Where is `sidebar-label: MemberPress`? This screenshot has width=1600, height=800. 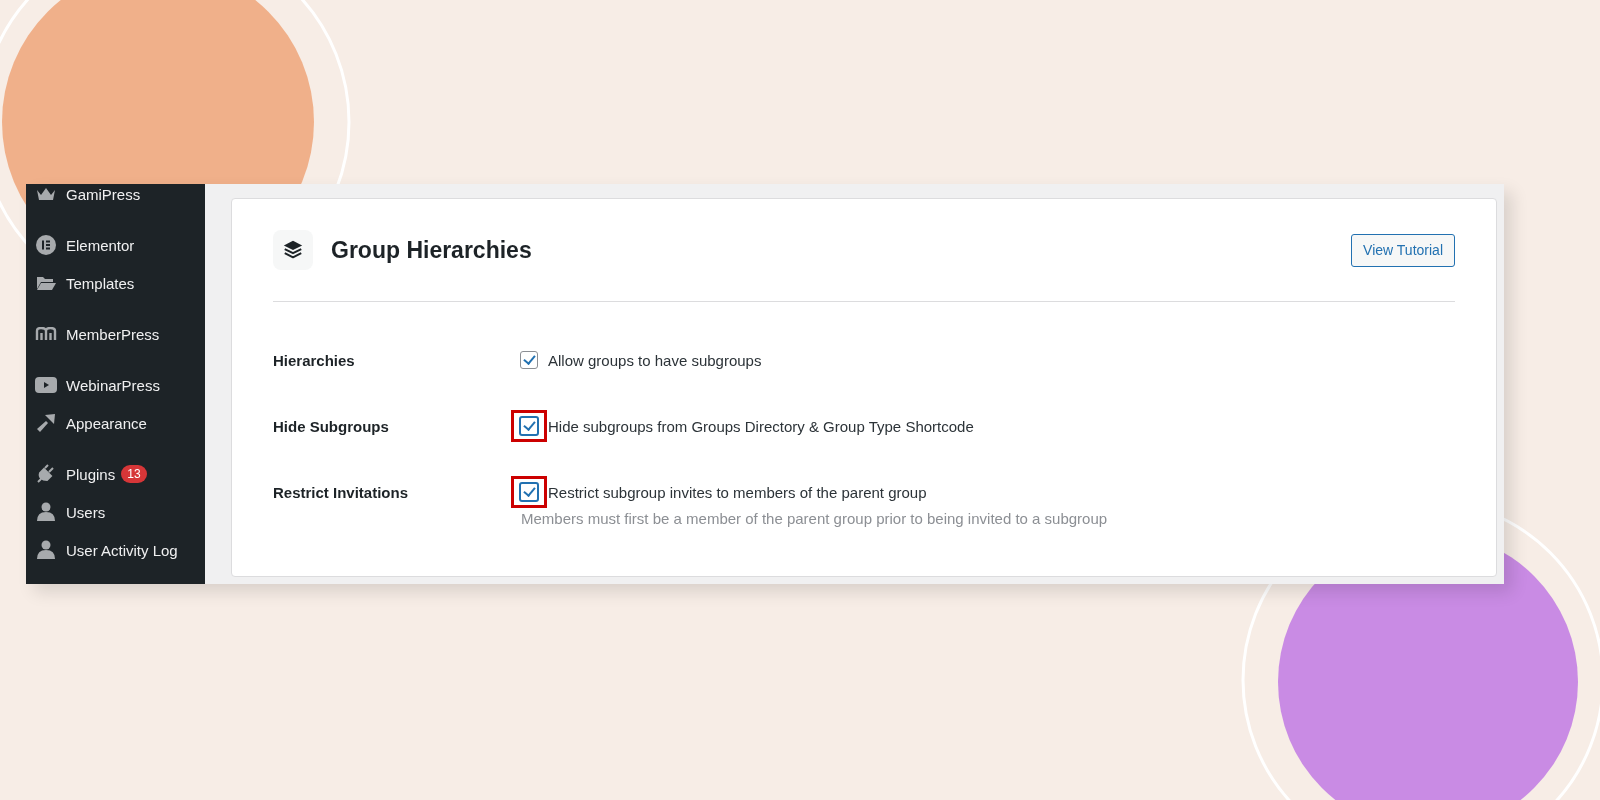
sidebar-label: MemberPress is located at coordinates (113, 334).